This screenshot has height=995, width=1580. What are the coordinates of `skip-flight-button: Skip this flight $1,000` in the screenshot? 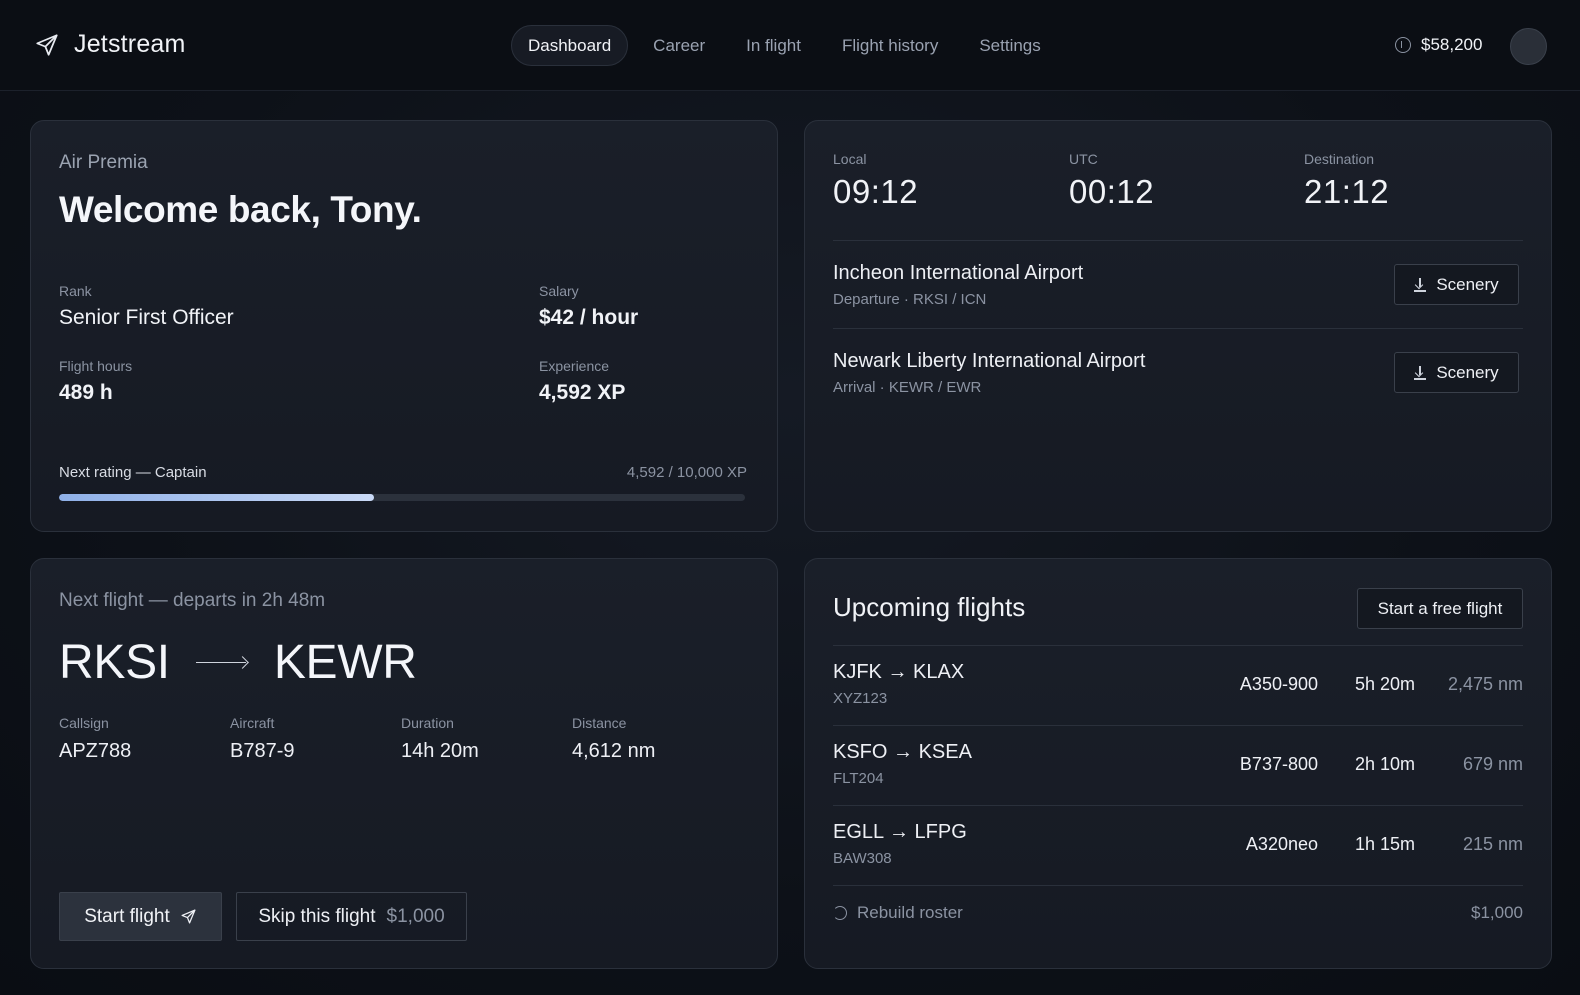 It's located at (351, 916).